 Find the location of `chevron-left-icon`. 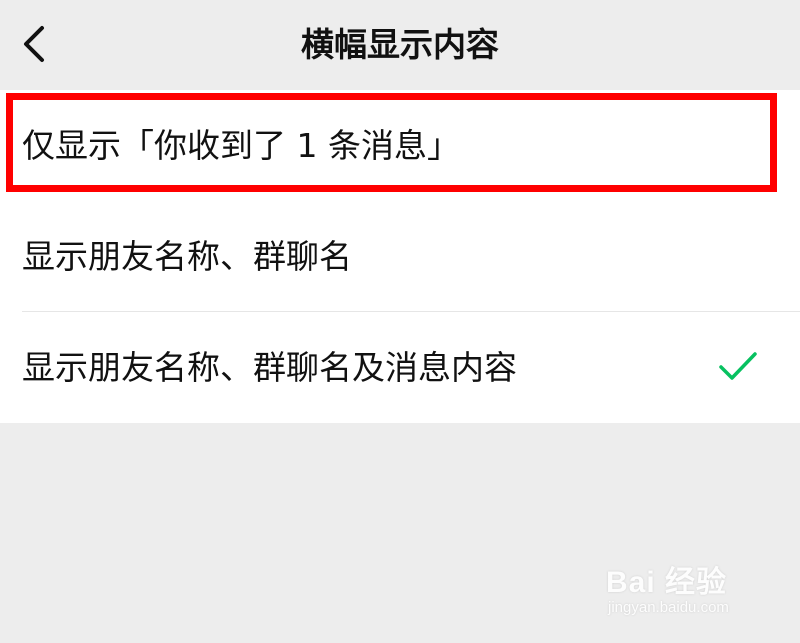

chevron-left-icon is located at coordinates (34, 44).